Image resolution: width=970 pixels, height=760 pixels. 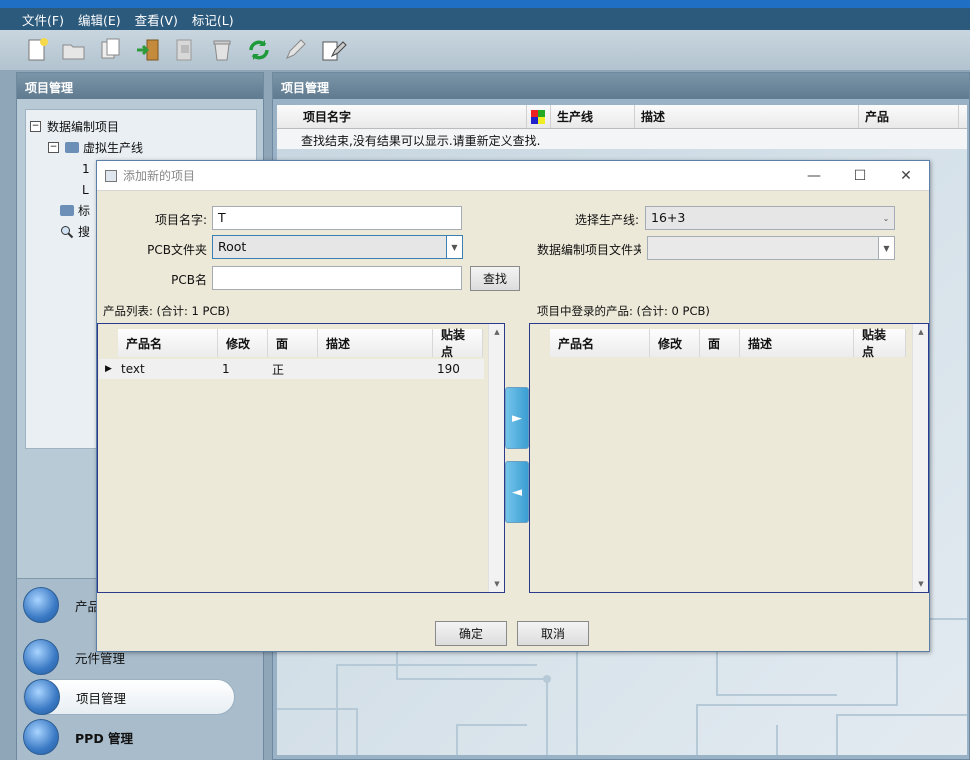 What do you see at coordinates (148, 50) in the screenshot?
I see `import-icon` at bounding box center [148, 50].